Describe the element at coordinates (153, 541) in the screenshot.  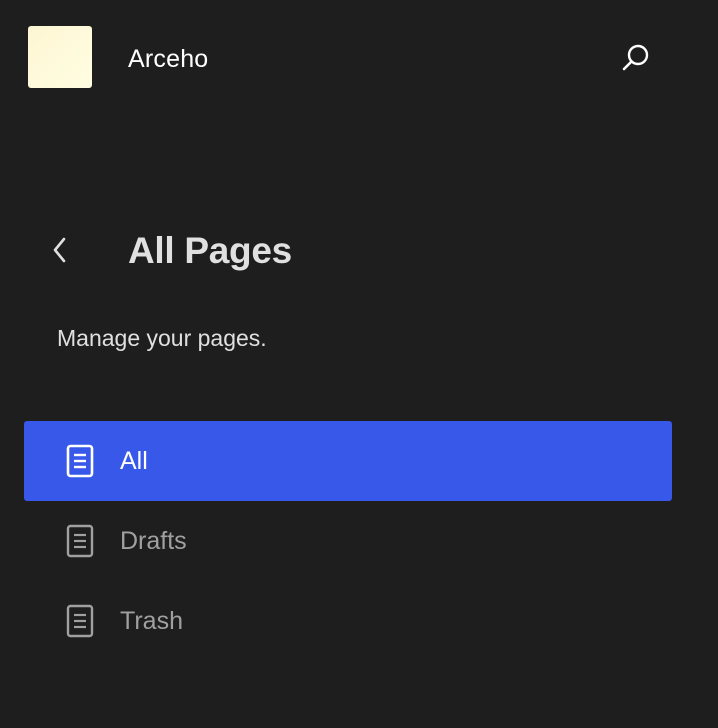
I see `menu-item-label: Drafts` at that location.